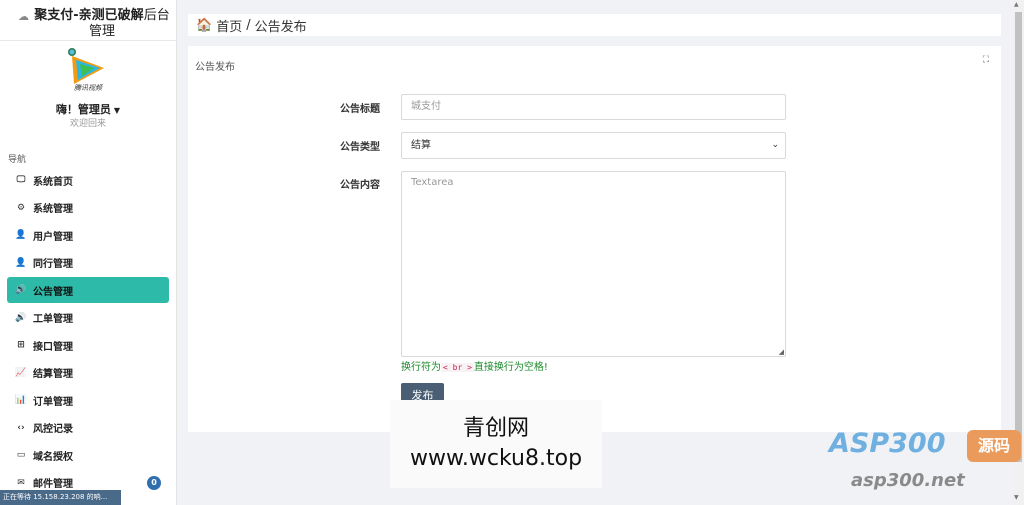 Image resolution: width=1024 pixels, height=505 pixels. What do you see at coordinates (994, 446) in the screenshot?
I see `logo-box: 源码` at bounding box center [994, 446].